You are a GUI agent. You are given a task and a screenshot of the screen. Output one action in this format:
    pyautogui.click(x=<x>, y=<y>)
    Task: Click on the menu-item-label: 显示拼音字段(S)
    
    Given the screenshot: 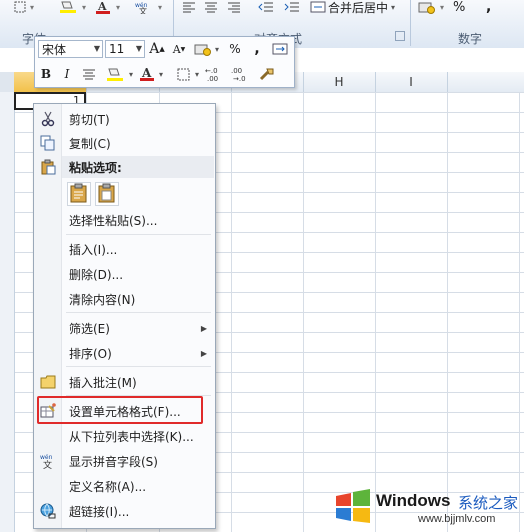 What is the action you would take?
    pyautogui.click(x=113, y=461)
    